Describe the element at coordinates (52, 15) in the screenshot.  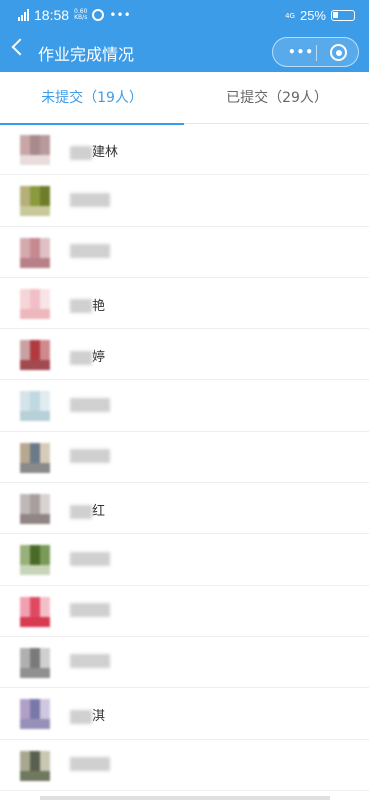
I see `status-time: 18:58` at that location.